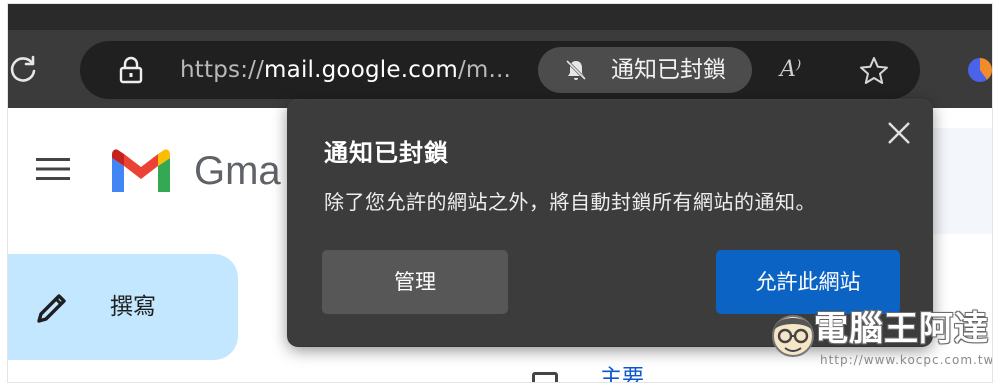  I want to click on watermark-url: http://www.kocpc.com.tw, so click(906, 360).